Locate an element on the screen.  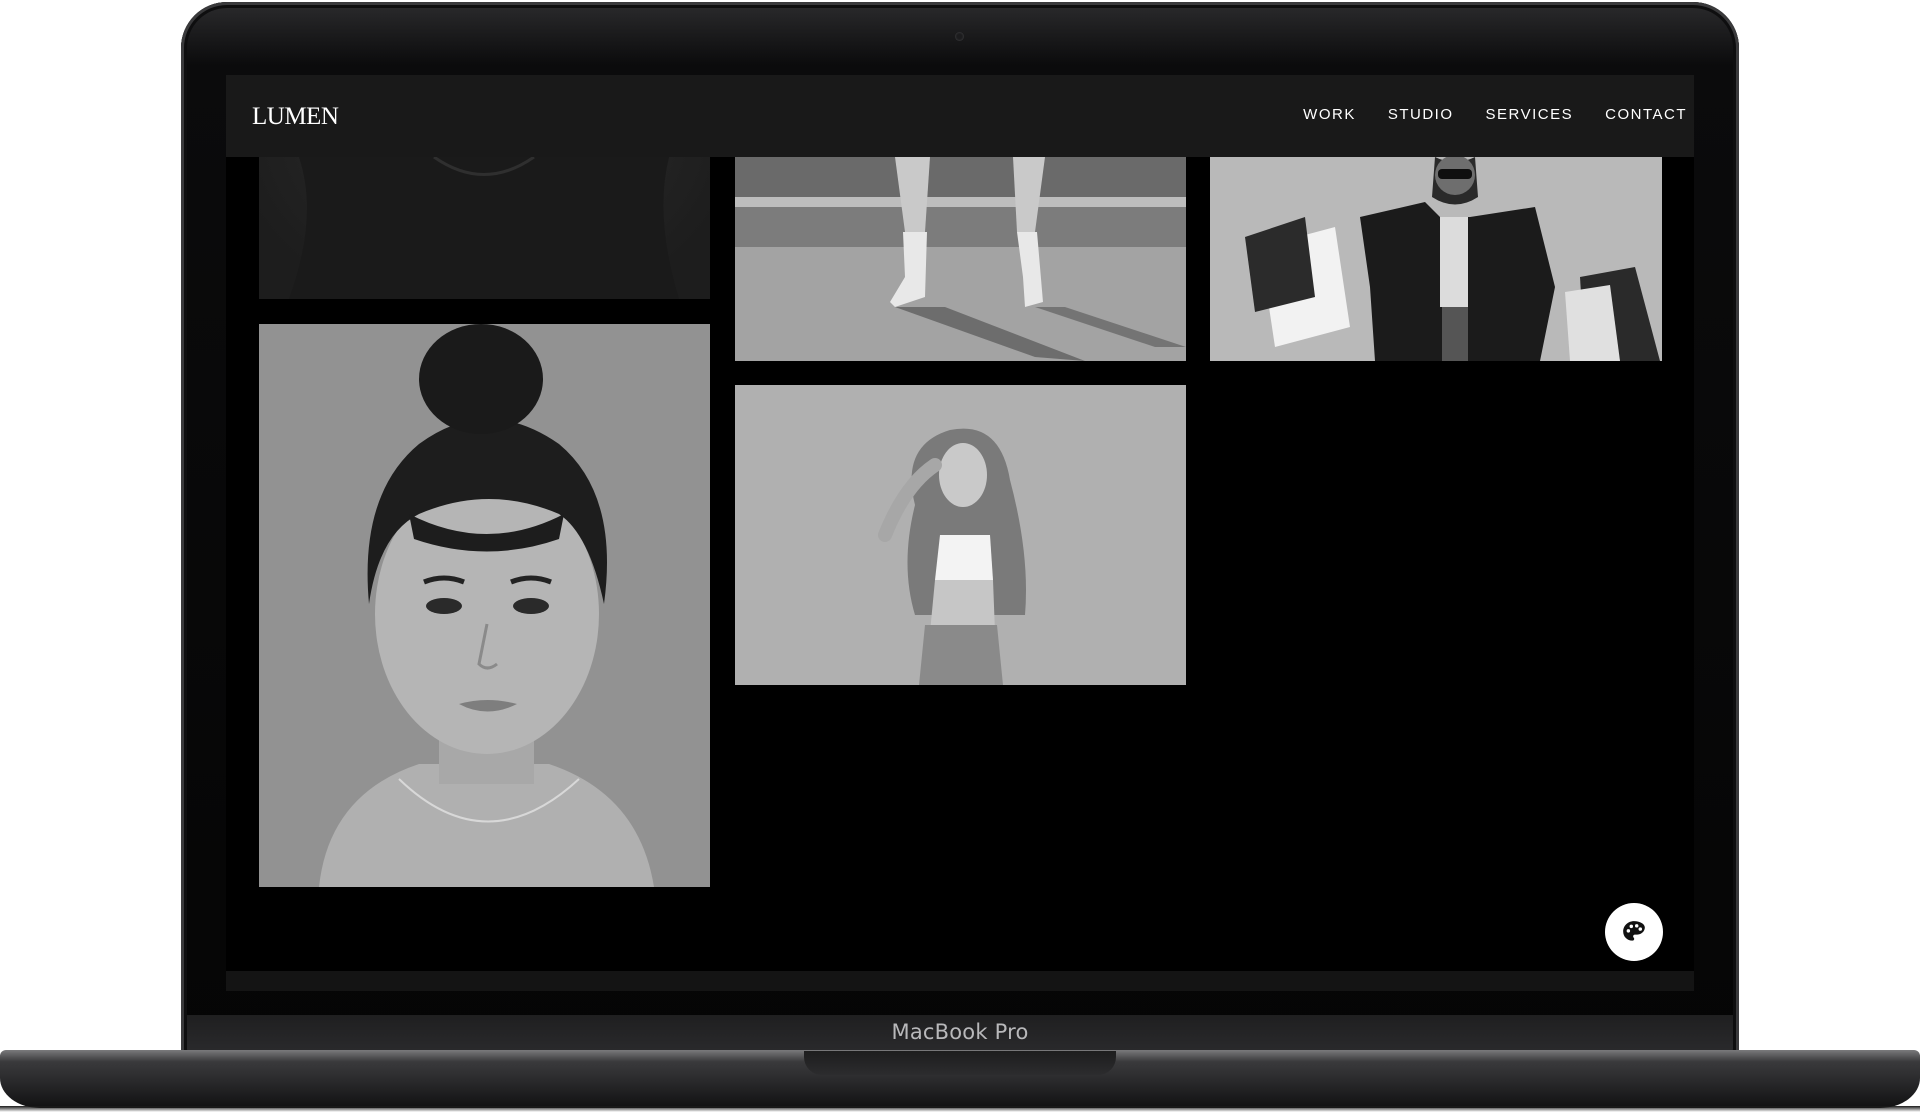
photo-woman-wavy-hair is located at coordinates (960, 535).